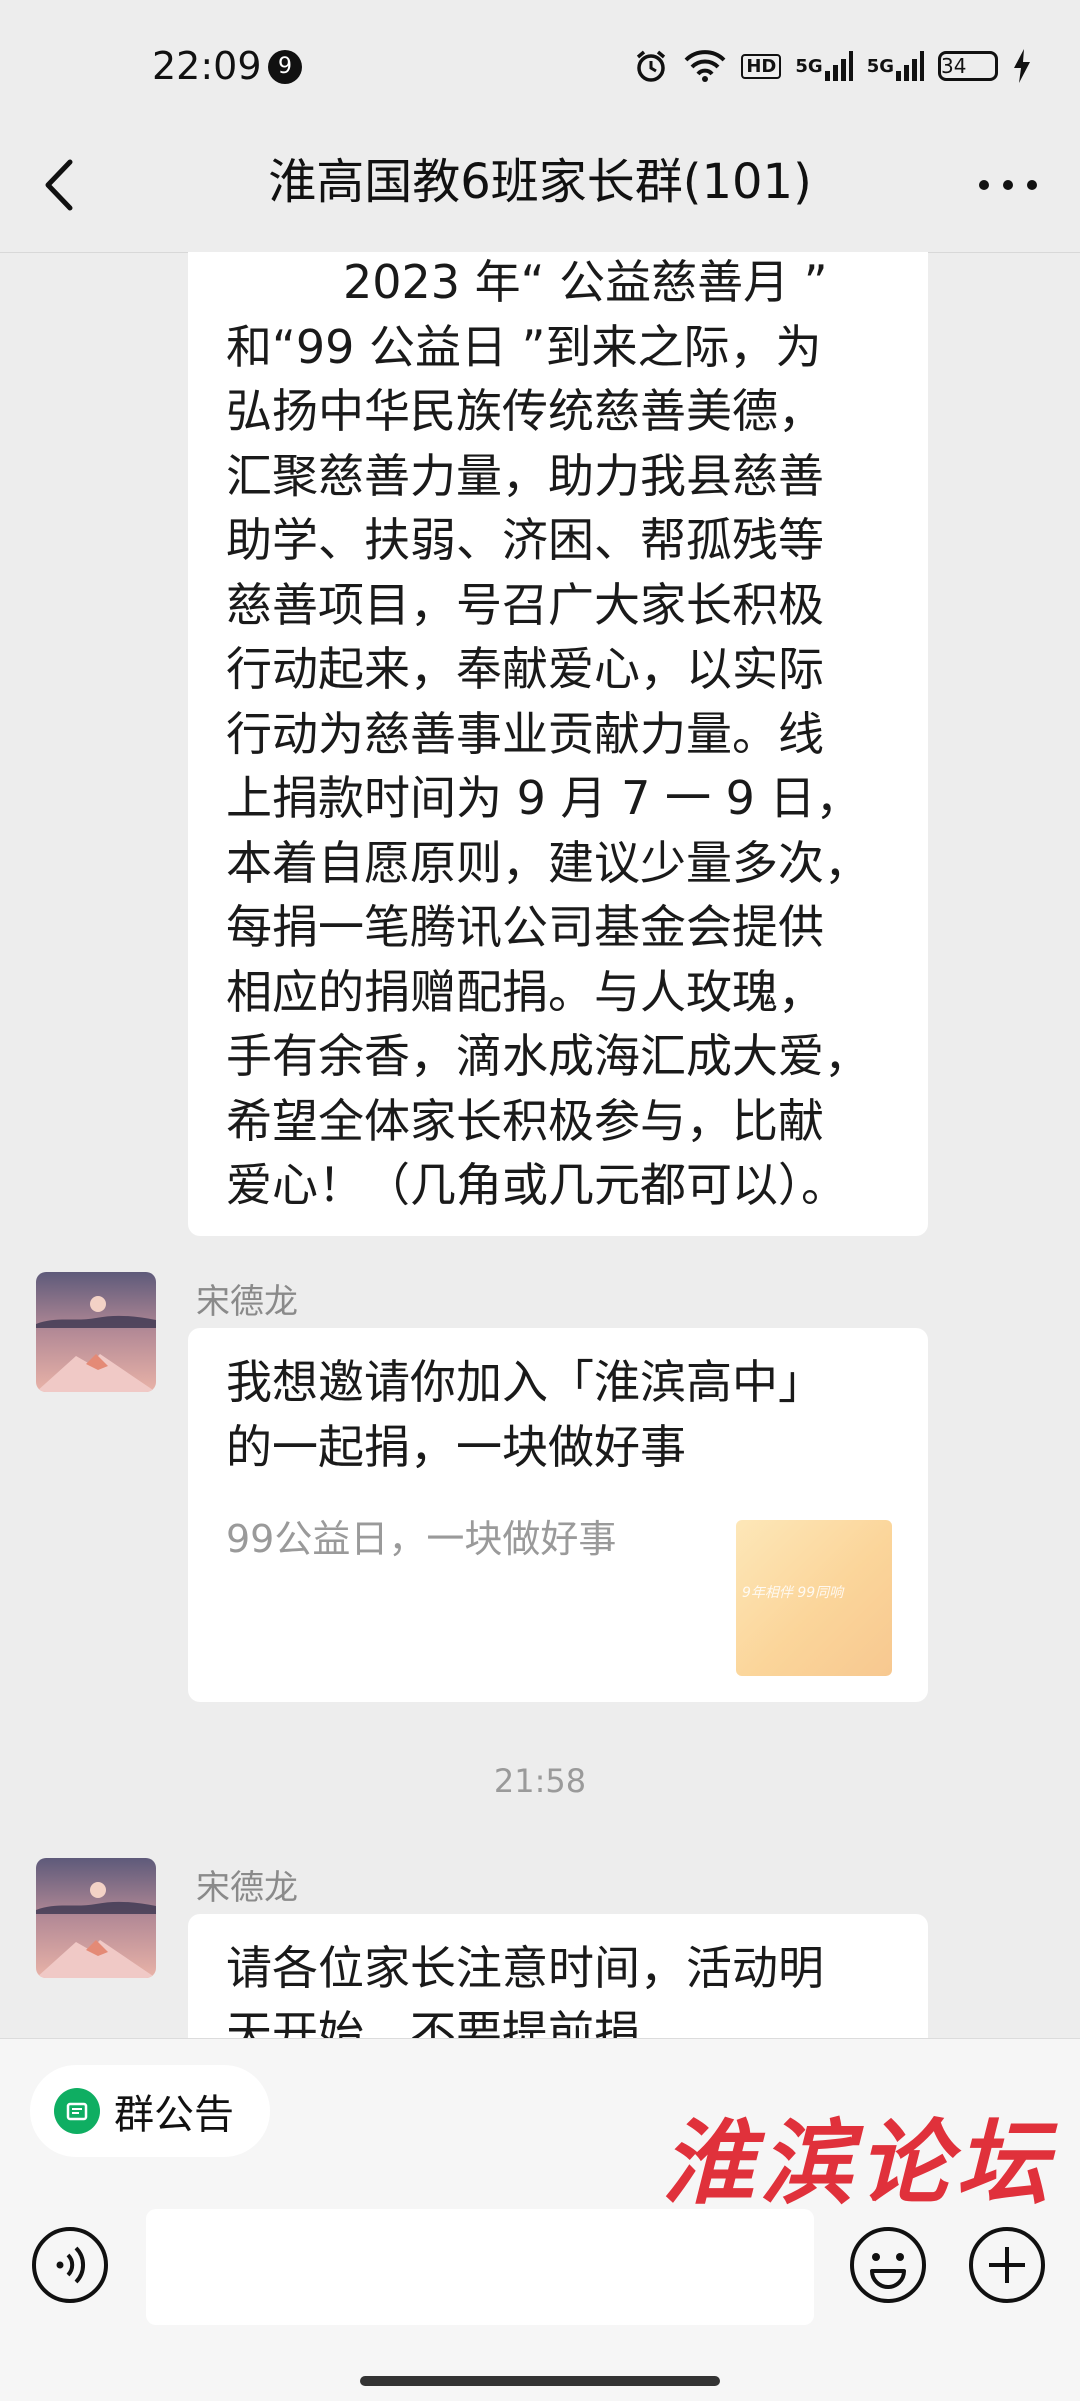 This screenshot has width=1080, height=2401. I want to click on time-separator: 21:58, so click(540, 1781).